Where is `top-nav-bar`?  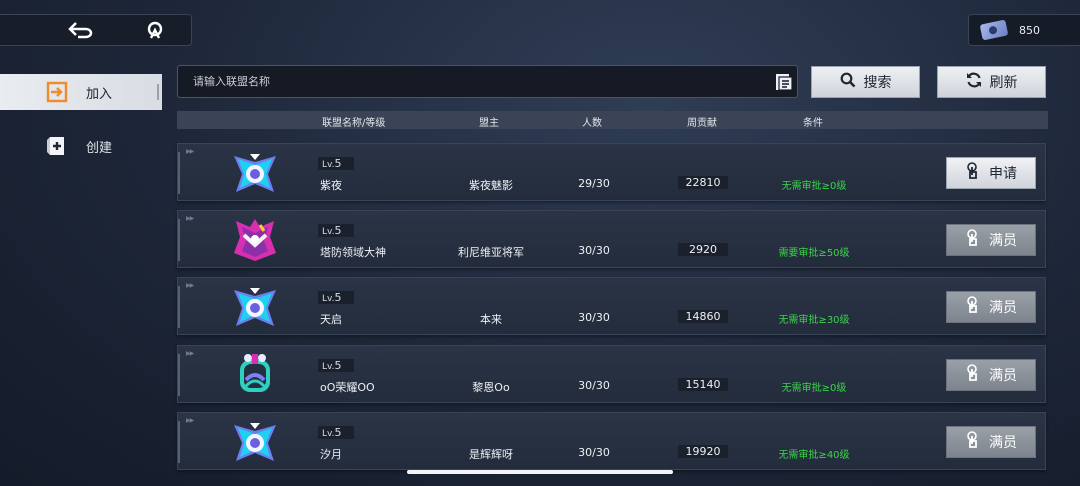
top-nav-bar is located at coordinates (96, 30).